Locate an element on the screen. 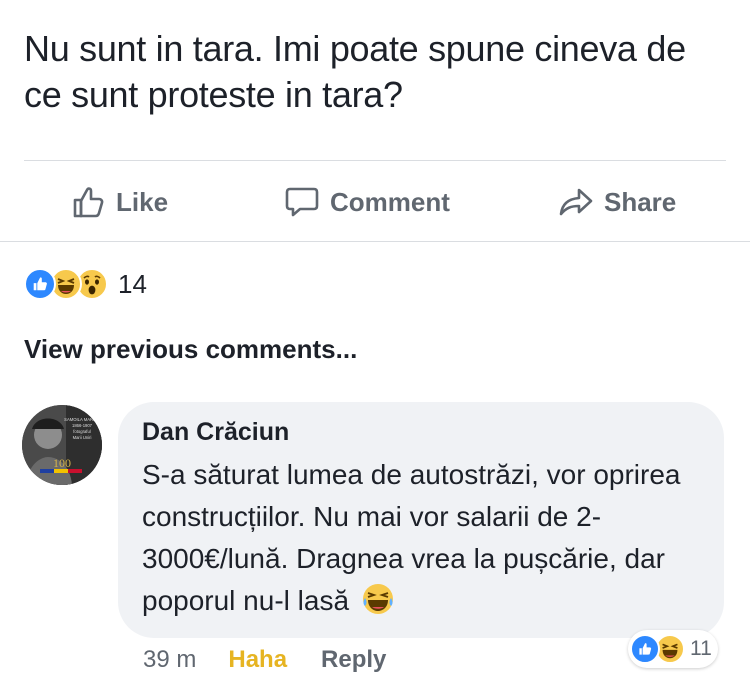 Image resolution: width=750 pixels, height=697 pixels. post-actions-bar: Like Comment Share is located at coordinates (375, 203).